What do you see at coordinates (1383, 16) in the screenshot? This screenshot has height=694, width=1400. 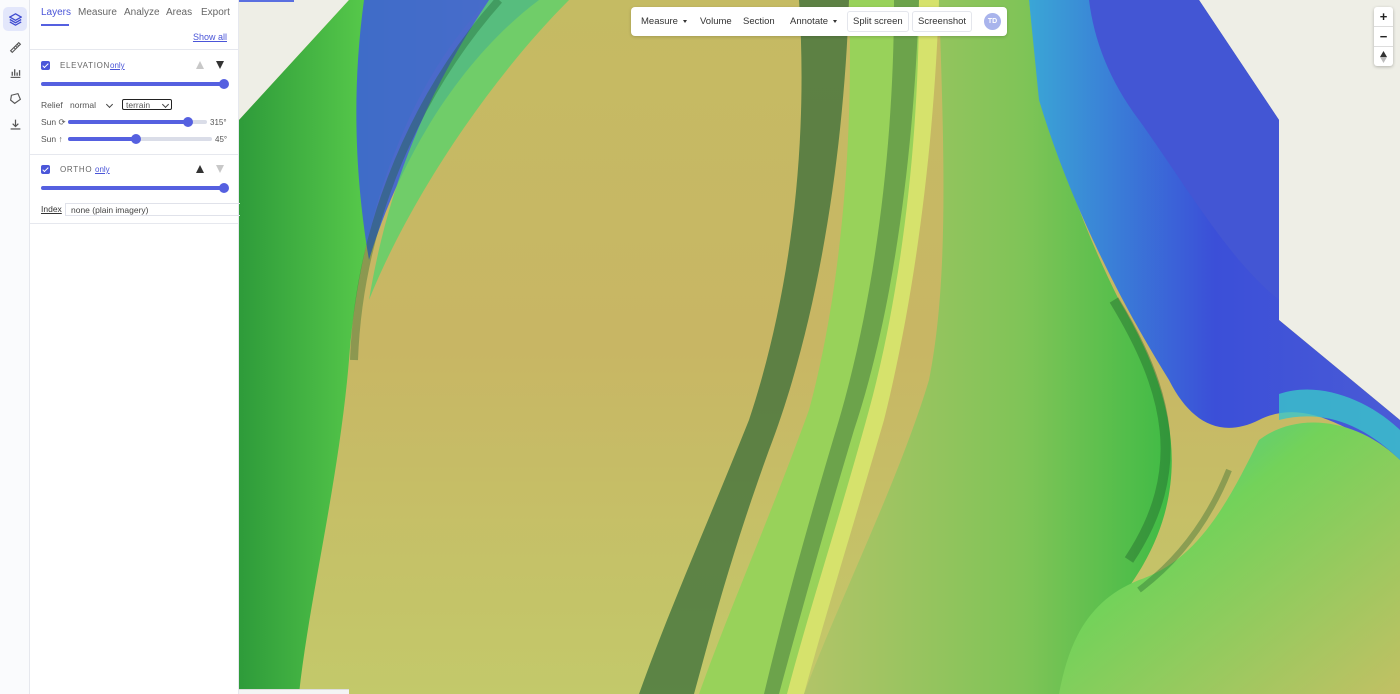 I see `zoom-in-button: +` at bounding box center [1383, 16].